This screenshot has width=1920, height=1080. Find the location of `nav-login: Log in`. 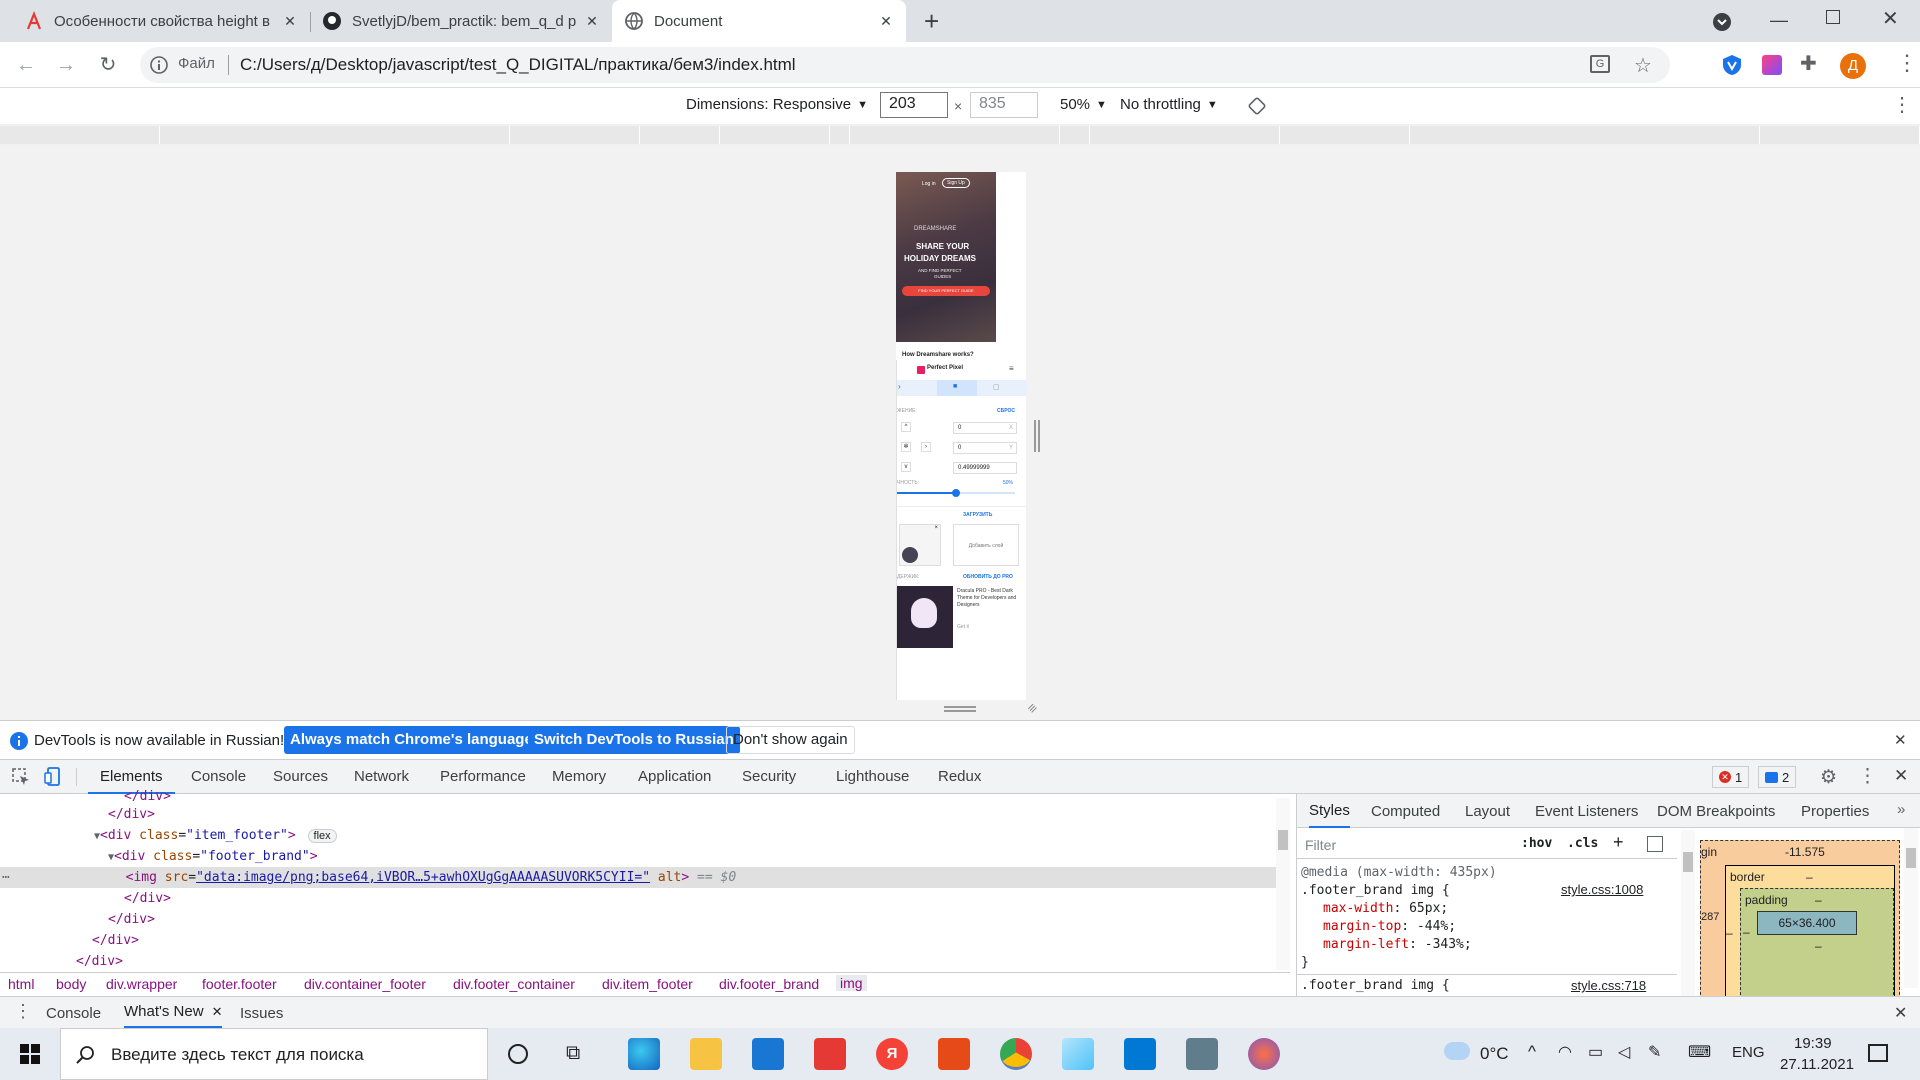

nav-login: Log in is located at coordinates (929, 184).